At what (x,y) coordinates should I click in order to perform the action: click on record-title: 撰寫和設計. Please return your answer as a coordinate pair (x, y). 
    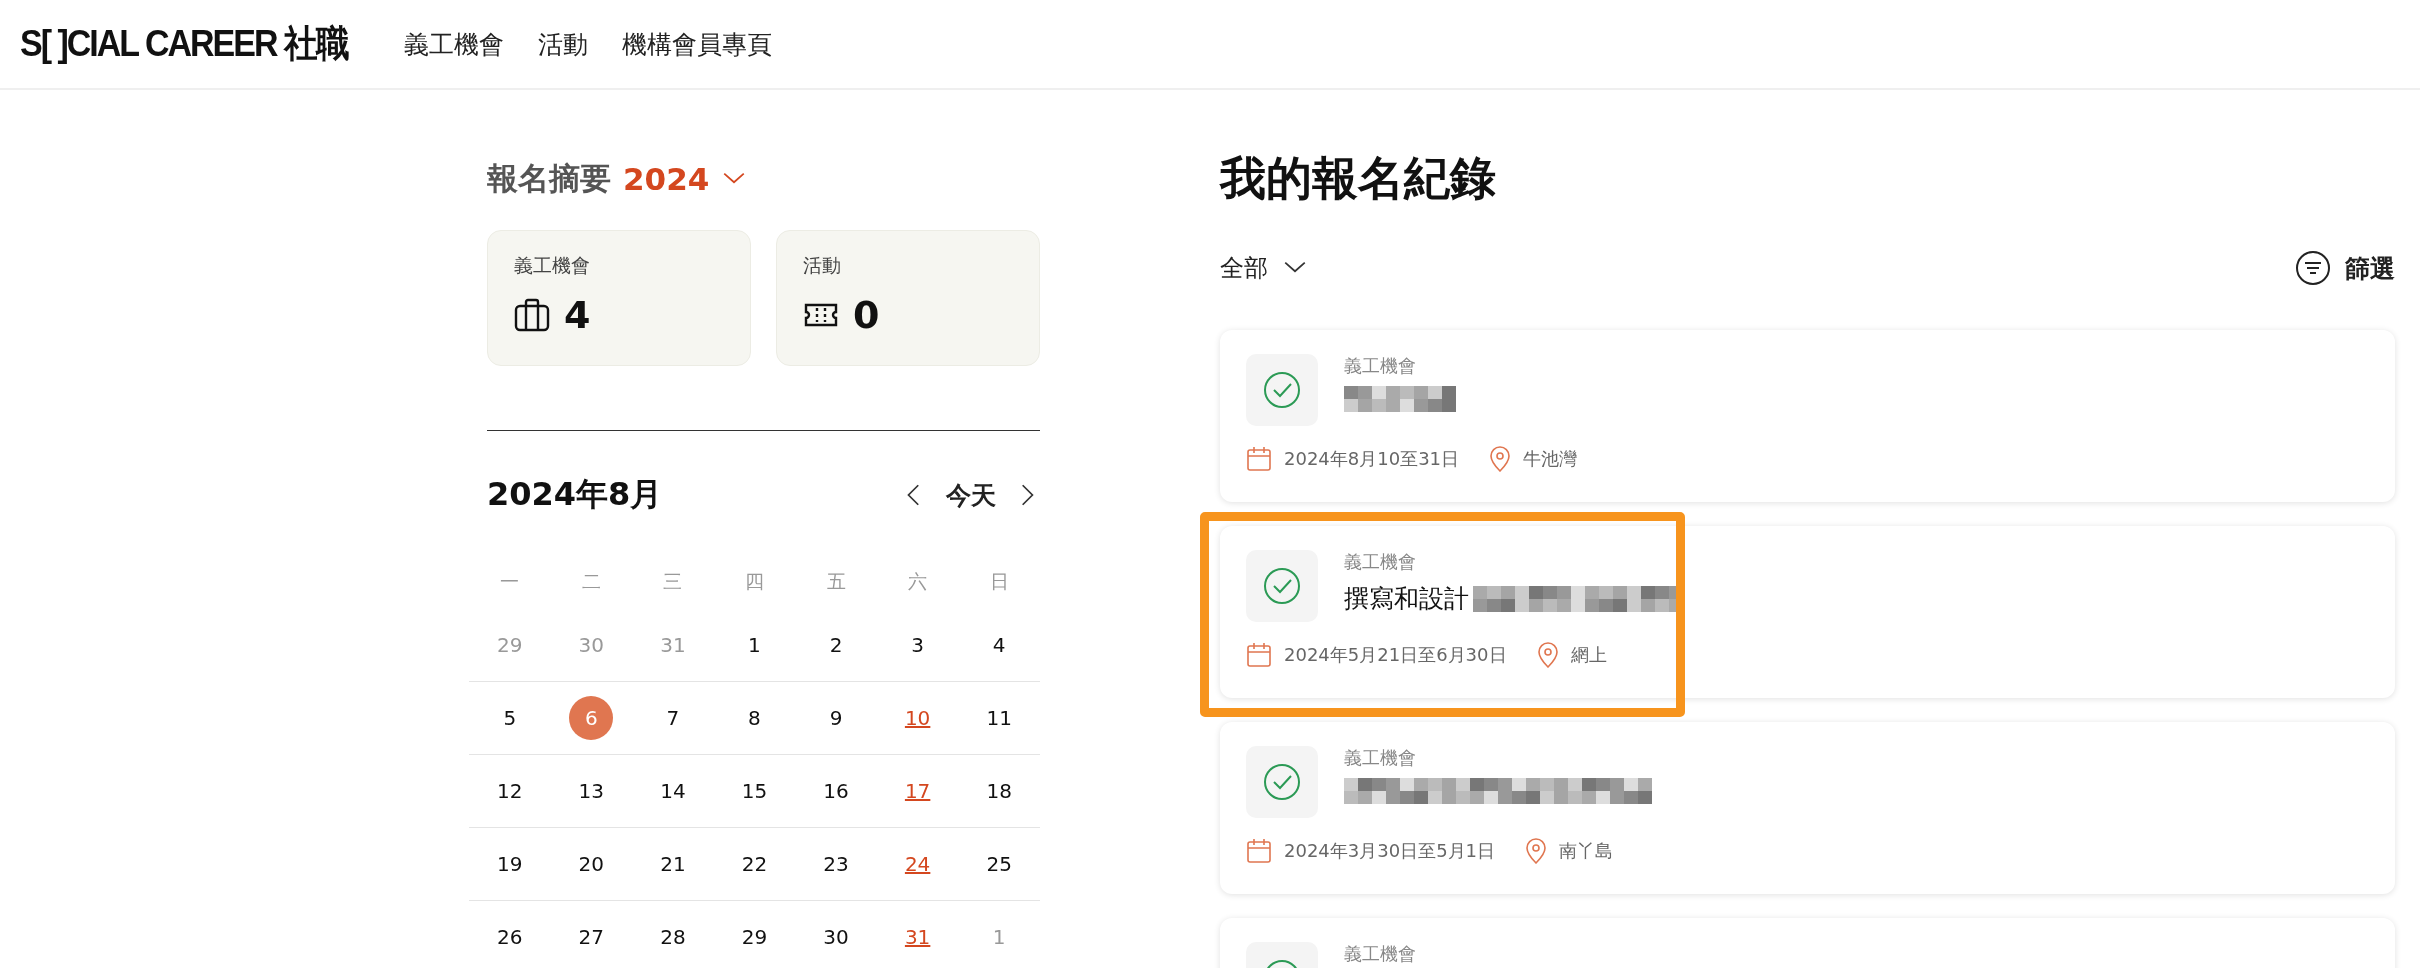
    Looking at the image, I should click on (1406, 599).